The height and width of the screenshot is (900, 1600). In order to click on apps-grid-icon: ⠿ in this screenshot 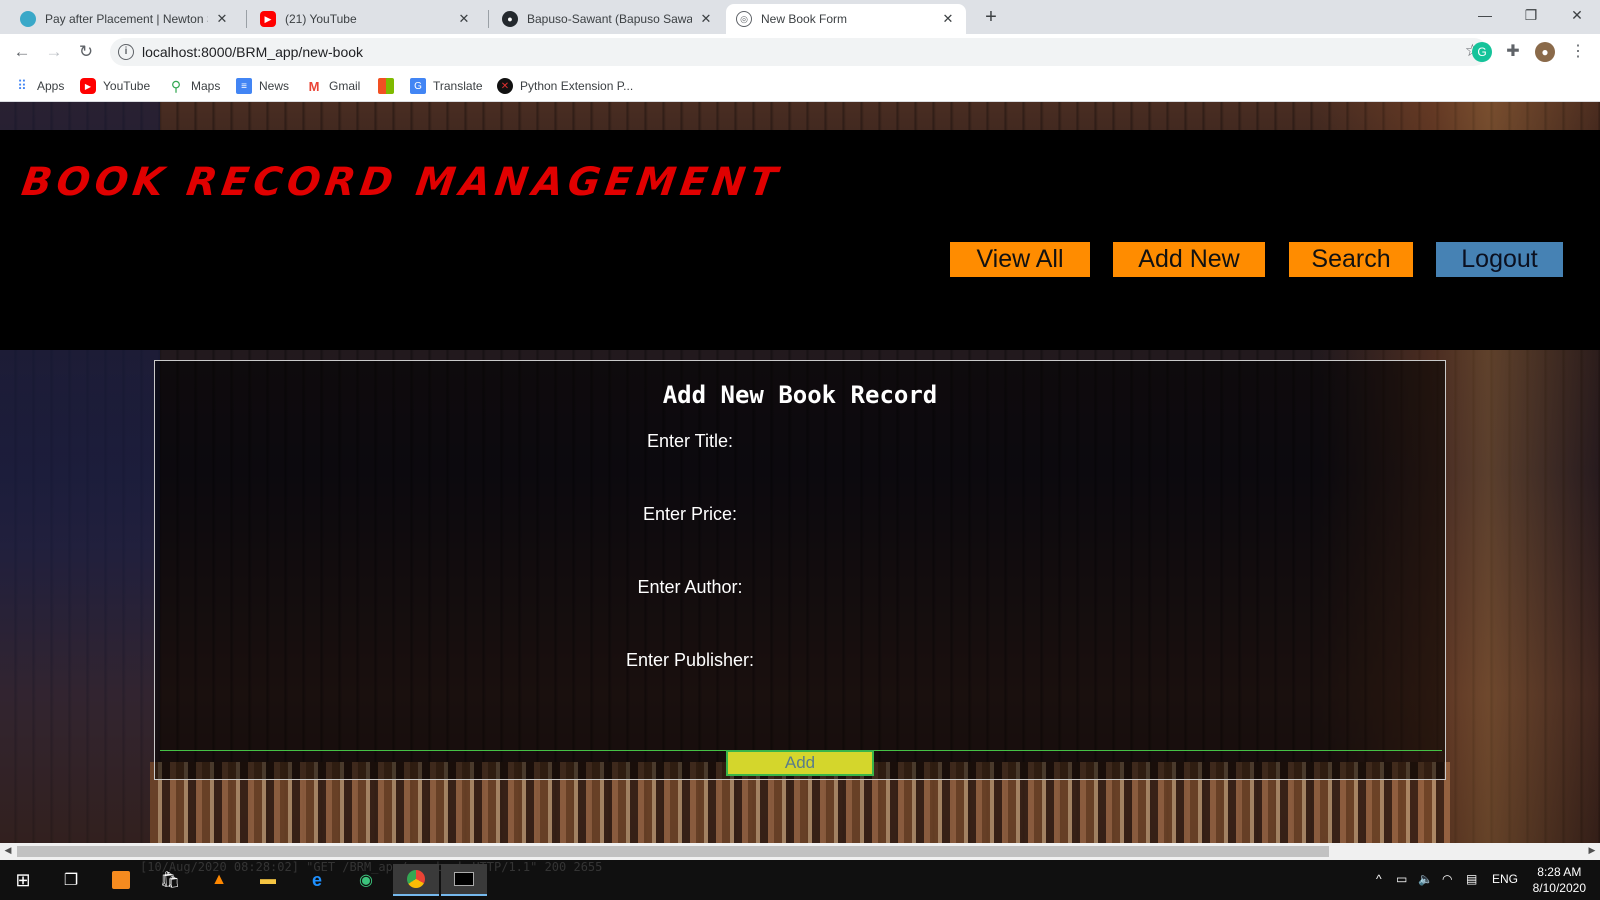, I will do `click(22, 85)`.